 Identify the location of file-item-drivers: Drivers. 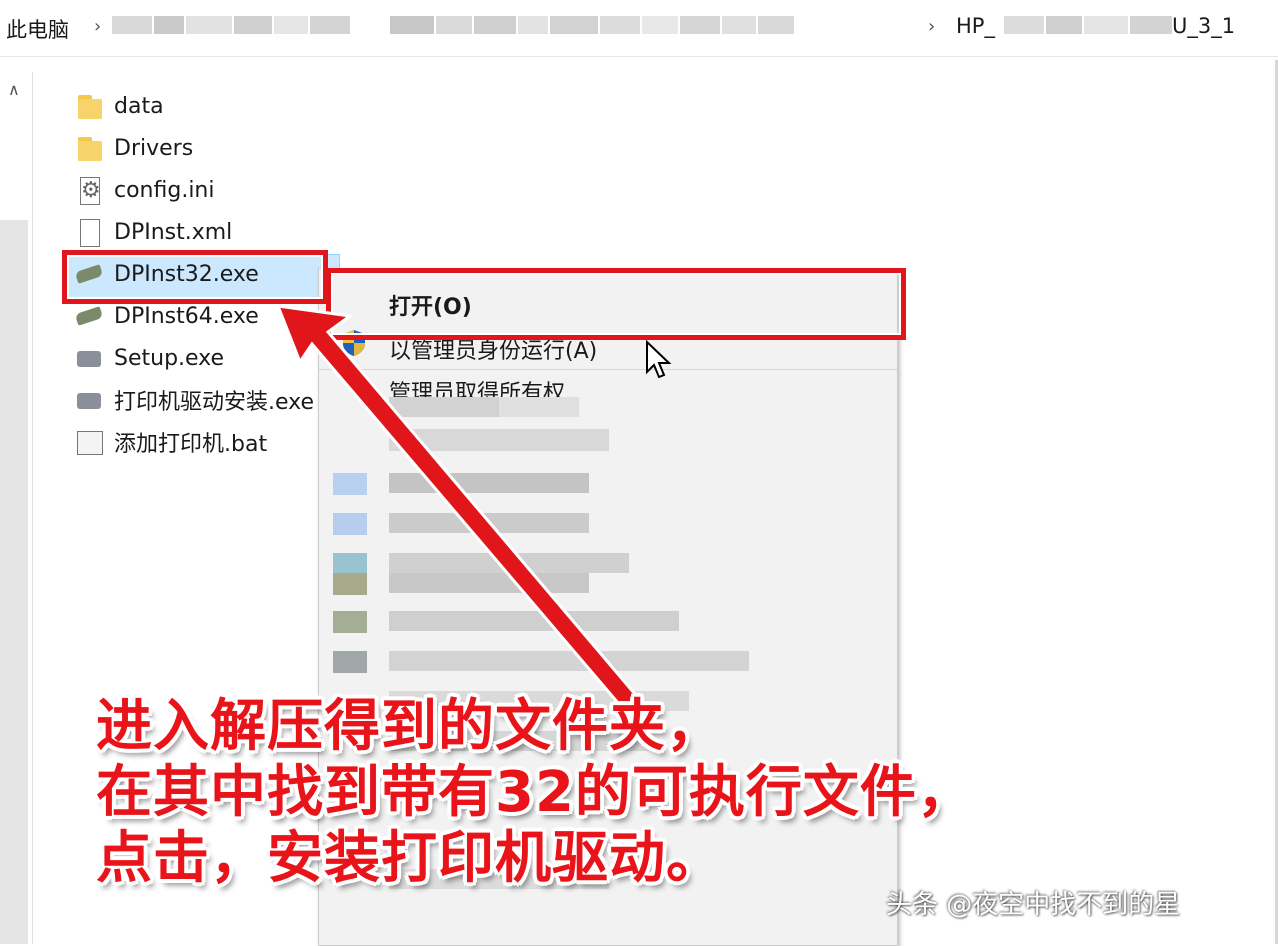
(133, 148).